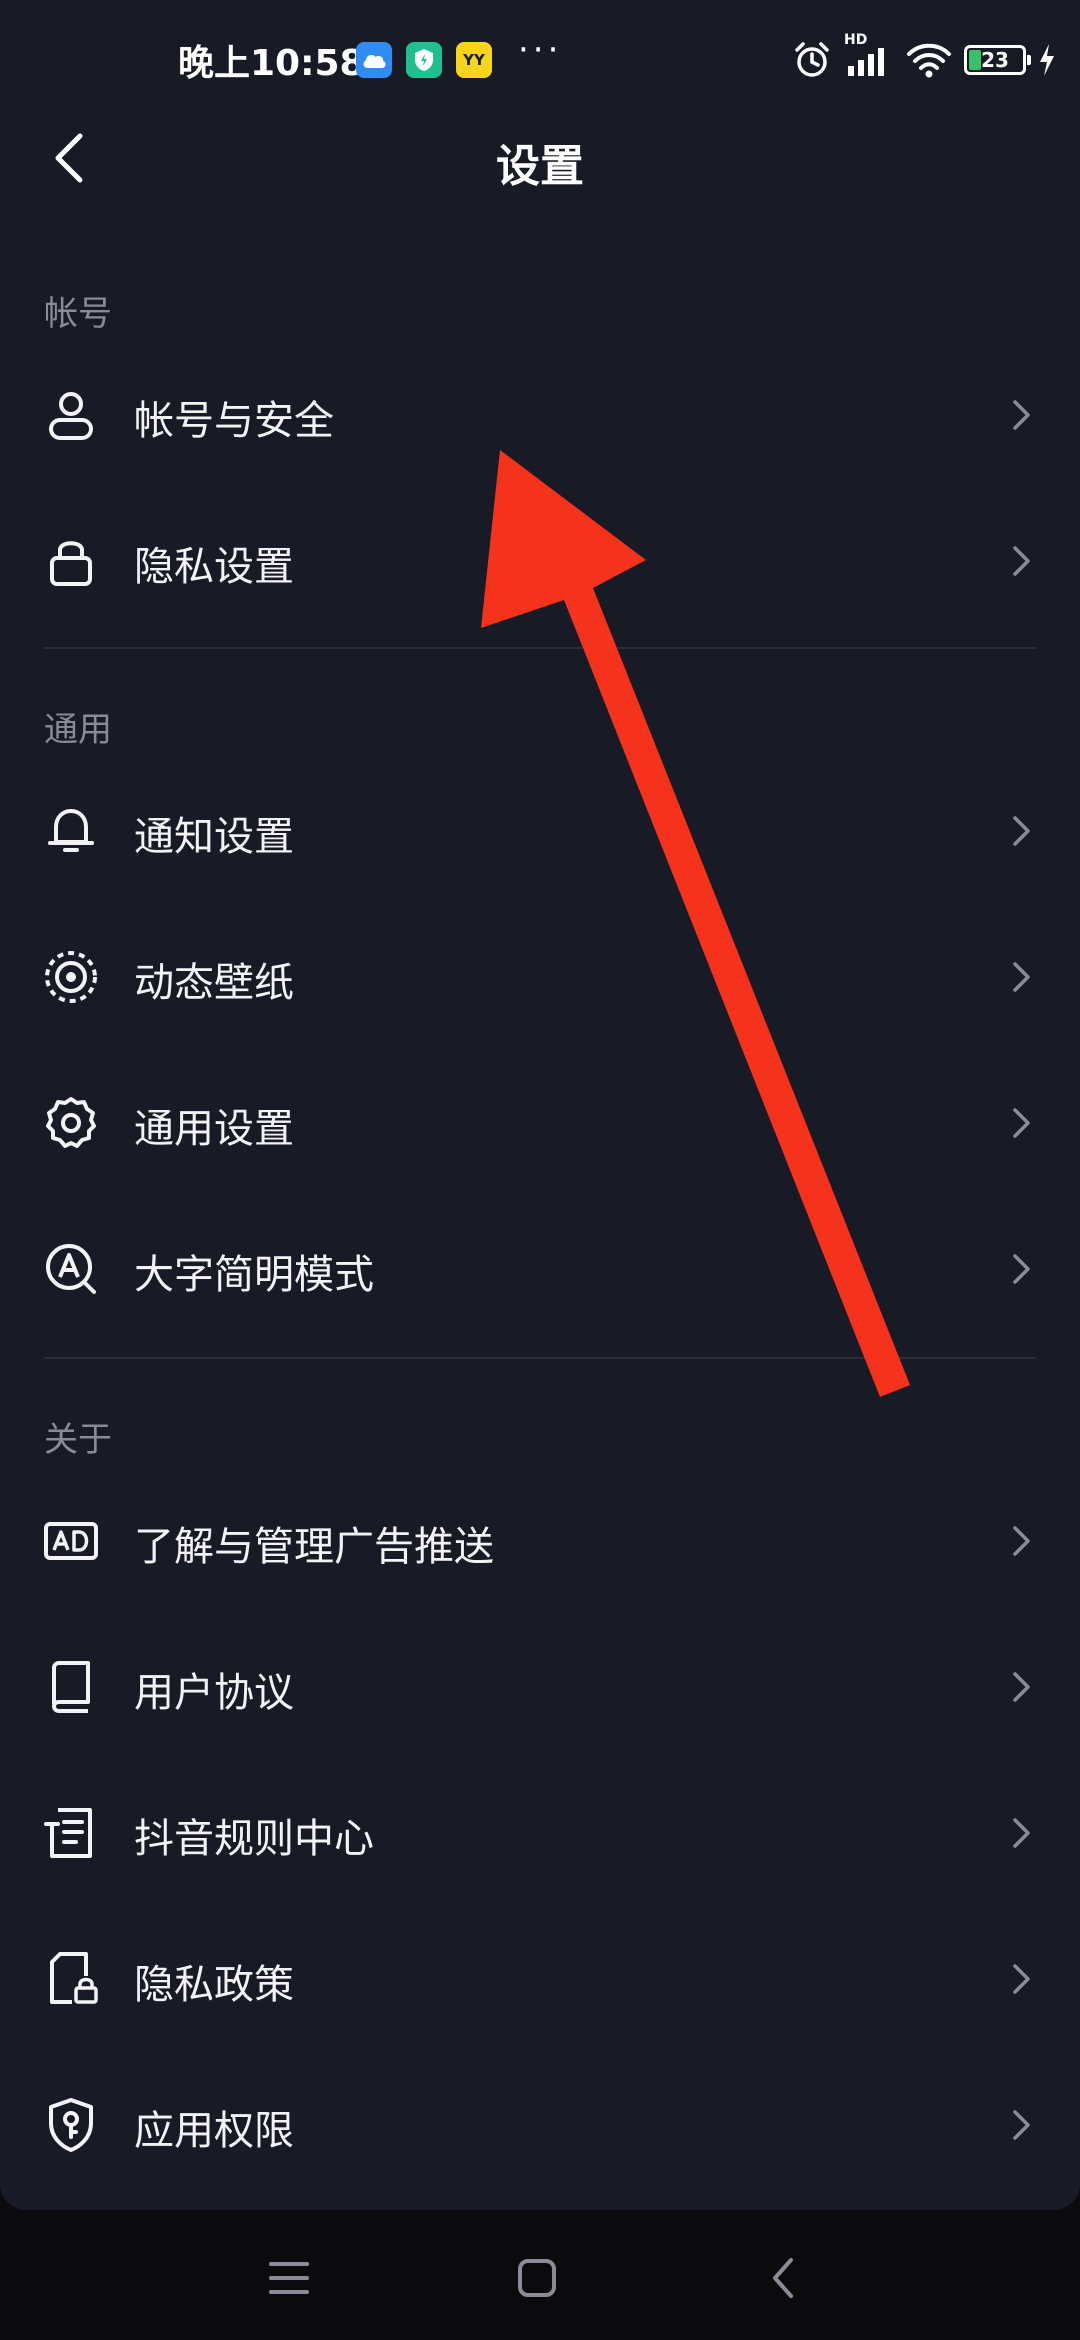 The width and height of the screenshot is (1080, 2340). I want to click on status-indicators: HD 23, so click(924, 58).